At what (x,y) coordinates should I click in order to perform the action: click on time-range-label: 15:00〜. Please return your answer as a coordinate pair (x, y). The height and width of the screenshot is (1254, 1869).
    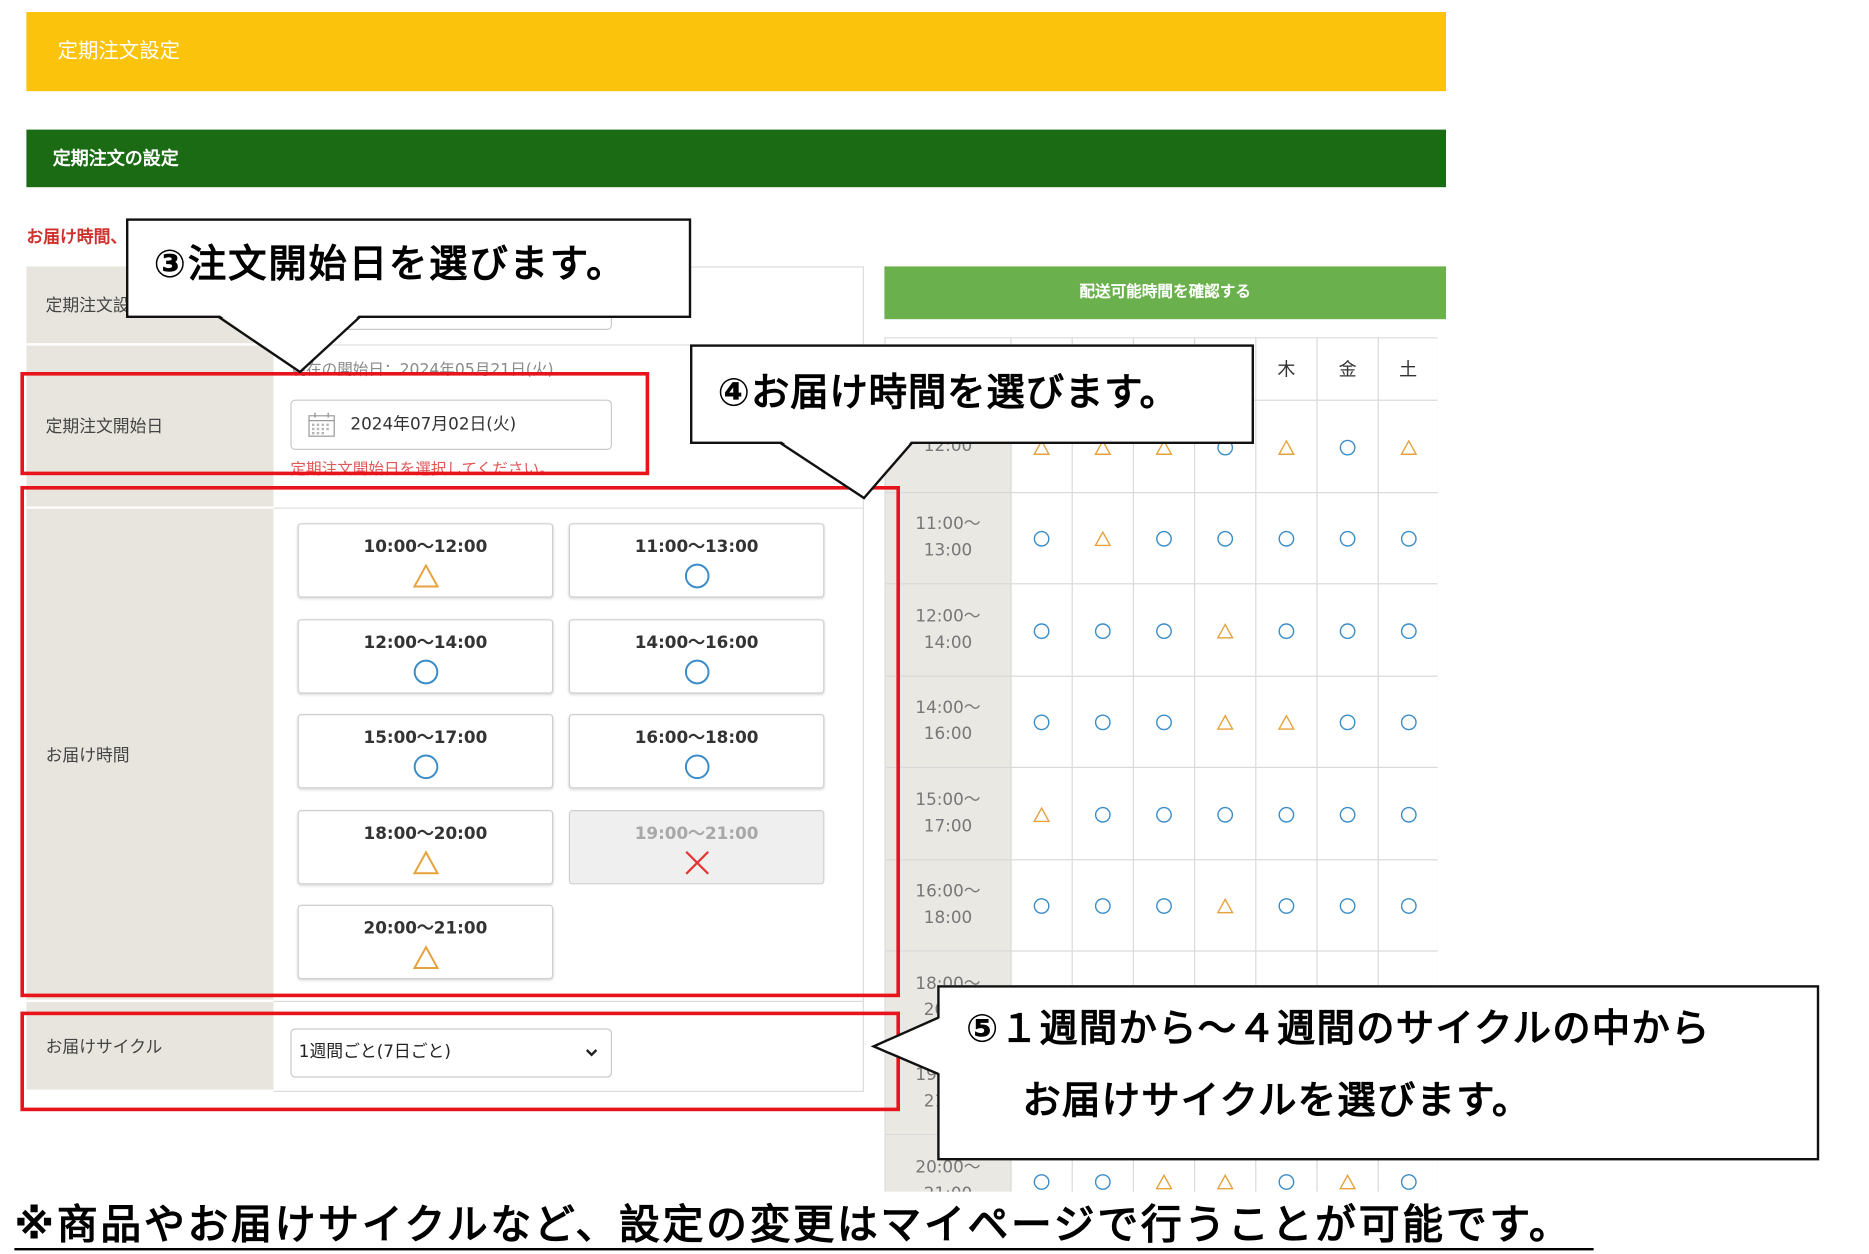
    Looking at the image, I should click on (948, 800).